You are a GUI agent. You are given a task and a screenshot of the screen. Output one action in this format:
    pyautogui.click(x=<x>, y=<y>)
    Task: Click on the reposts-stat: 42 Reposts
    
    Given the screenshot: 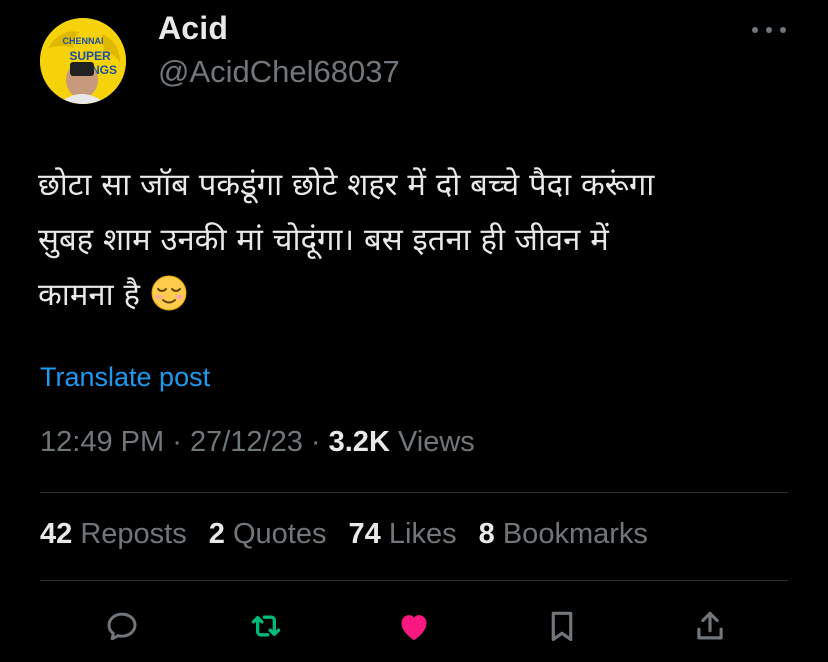 What is the action you would take?
    pyautogui.click(x=113, y=534)
    